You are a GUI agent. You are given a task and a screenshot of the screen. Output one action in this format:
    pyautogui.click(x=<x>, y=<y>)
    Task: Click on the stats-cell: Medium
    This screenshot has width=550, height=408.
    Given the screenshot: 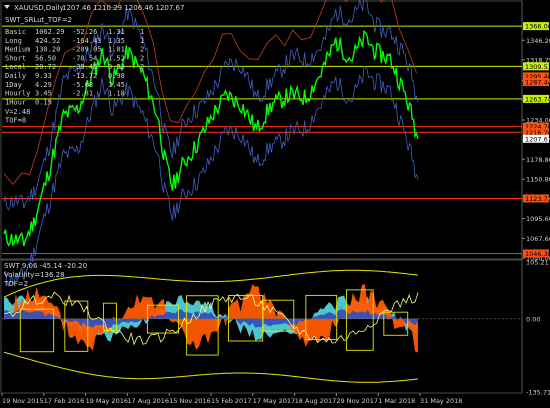 What is the action you would take?
    pyautogui.click(x=17, y=50)
    